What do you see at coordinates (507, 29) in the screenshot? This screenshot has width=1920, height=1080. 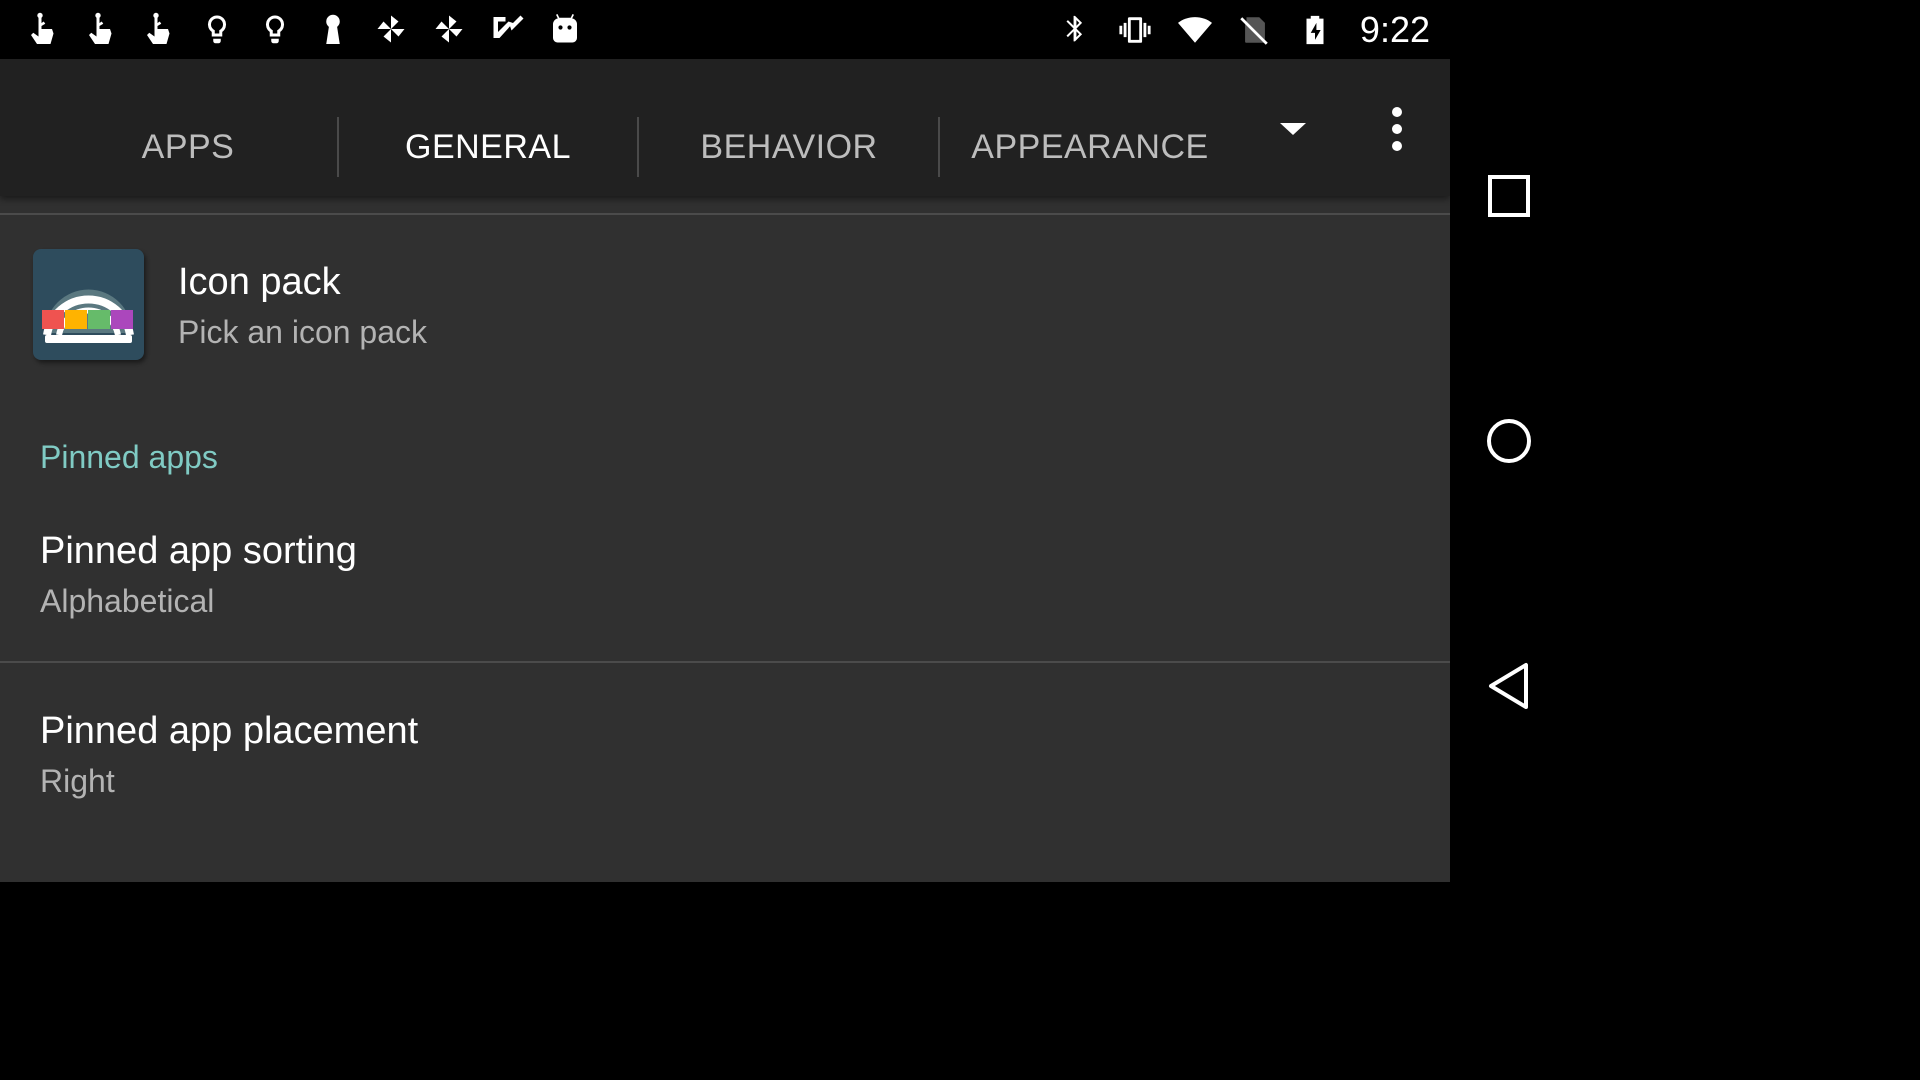 I see `checkmark-icon` at bounding box center [507, 29].